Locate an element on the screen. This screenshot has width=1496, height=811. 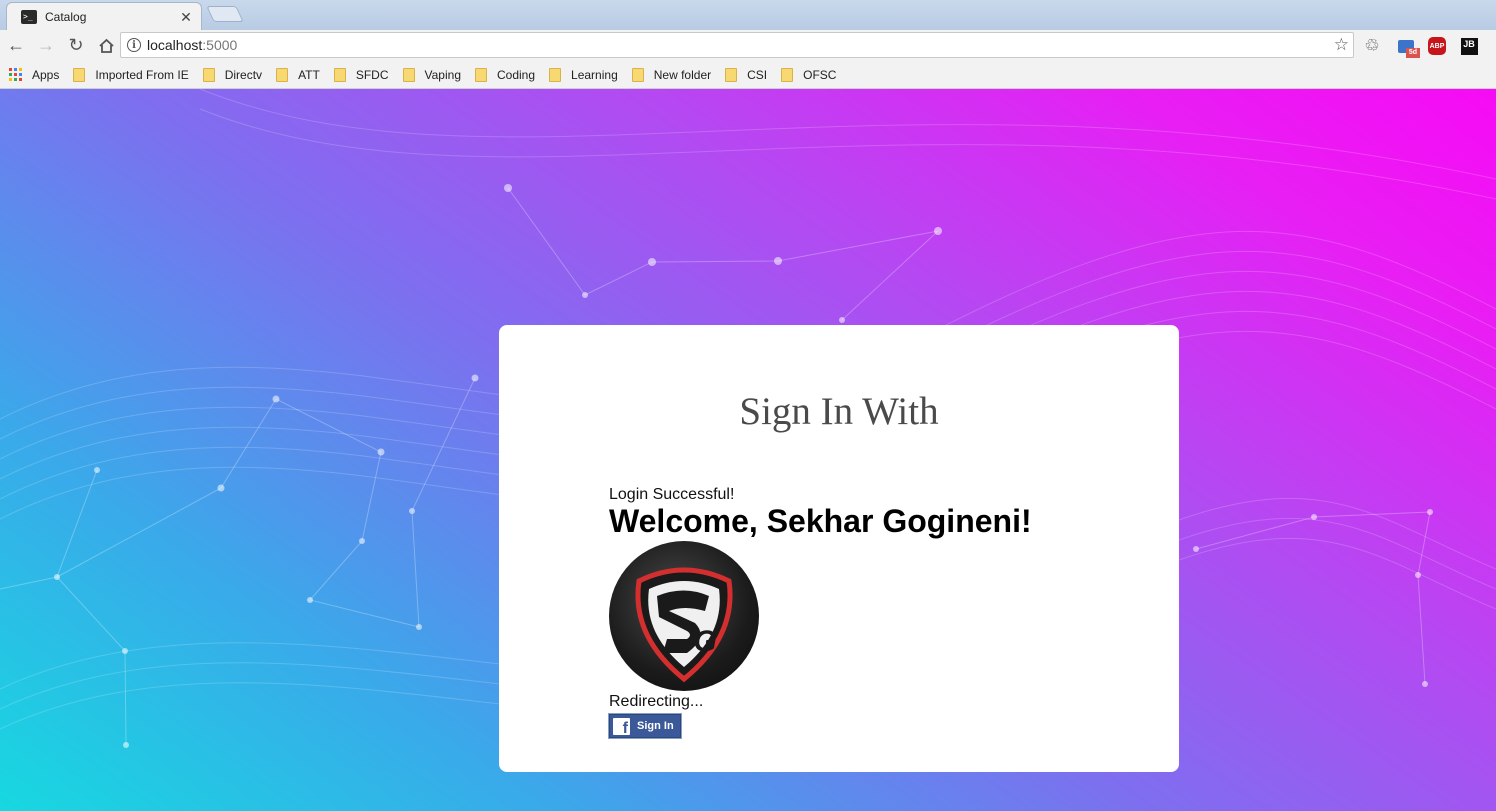
avatar: G is located at coordinates (684, 616).